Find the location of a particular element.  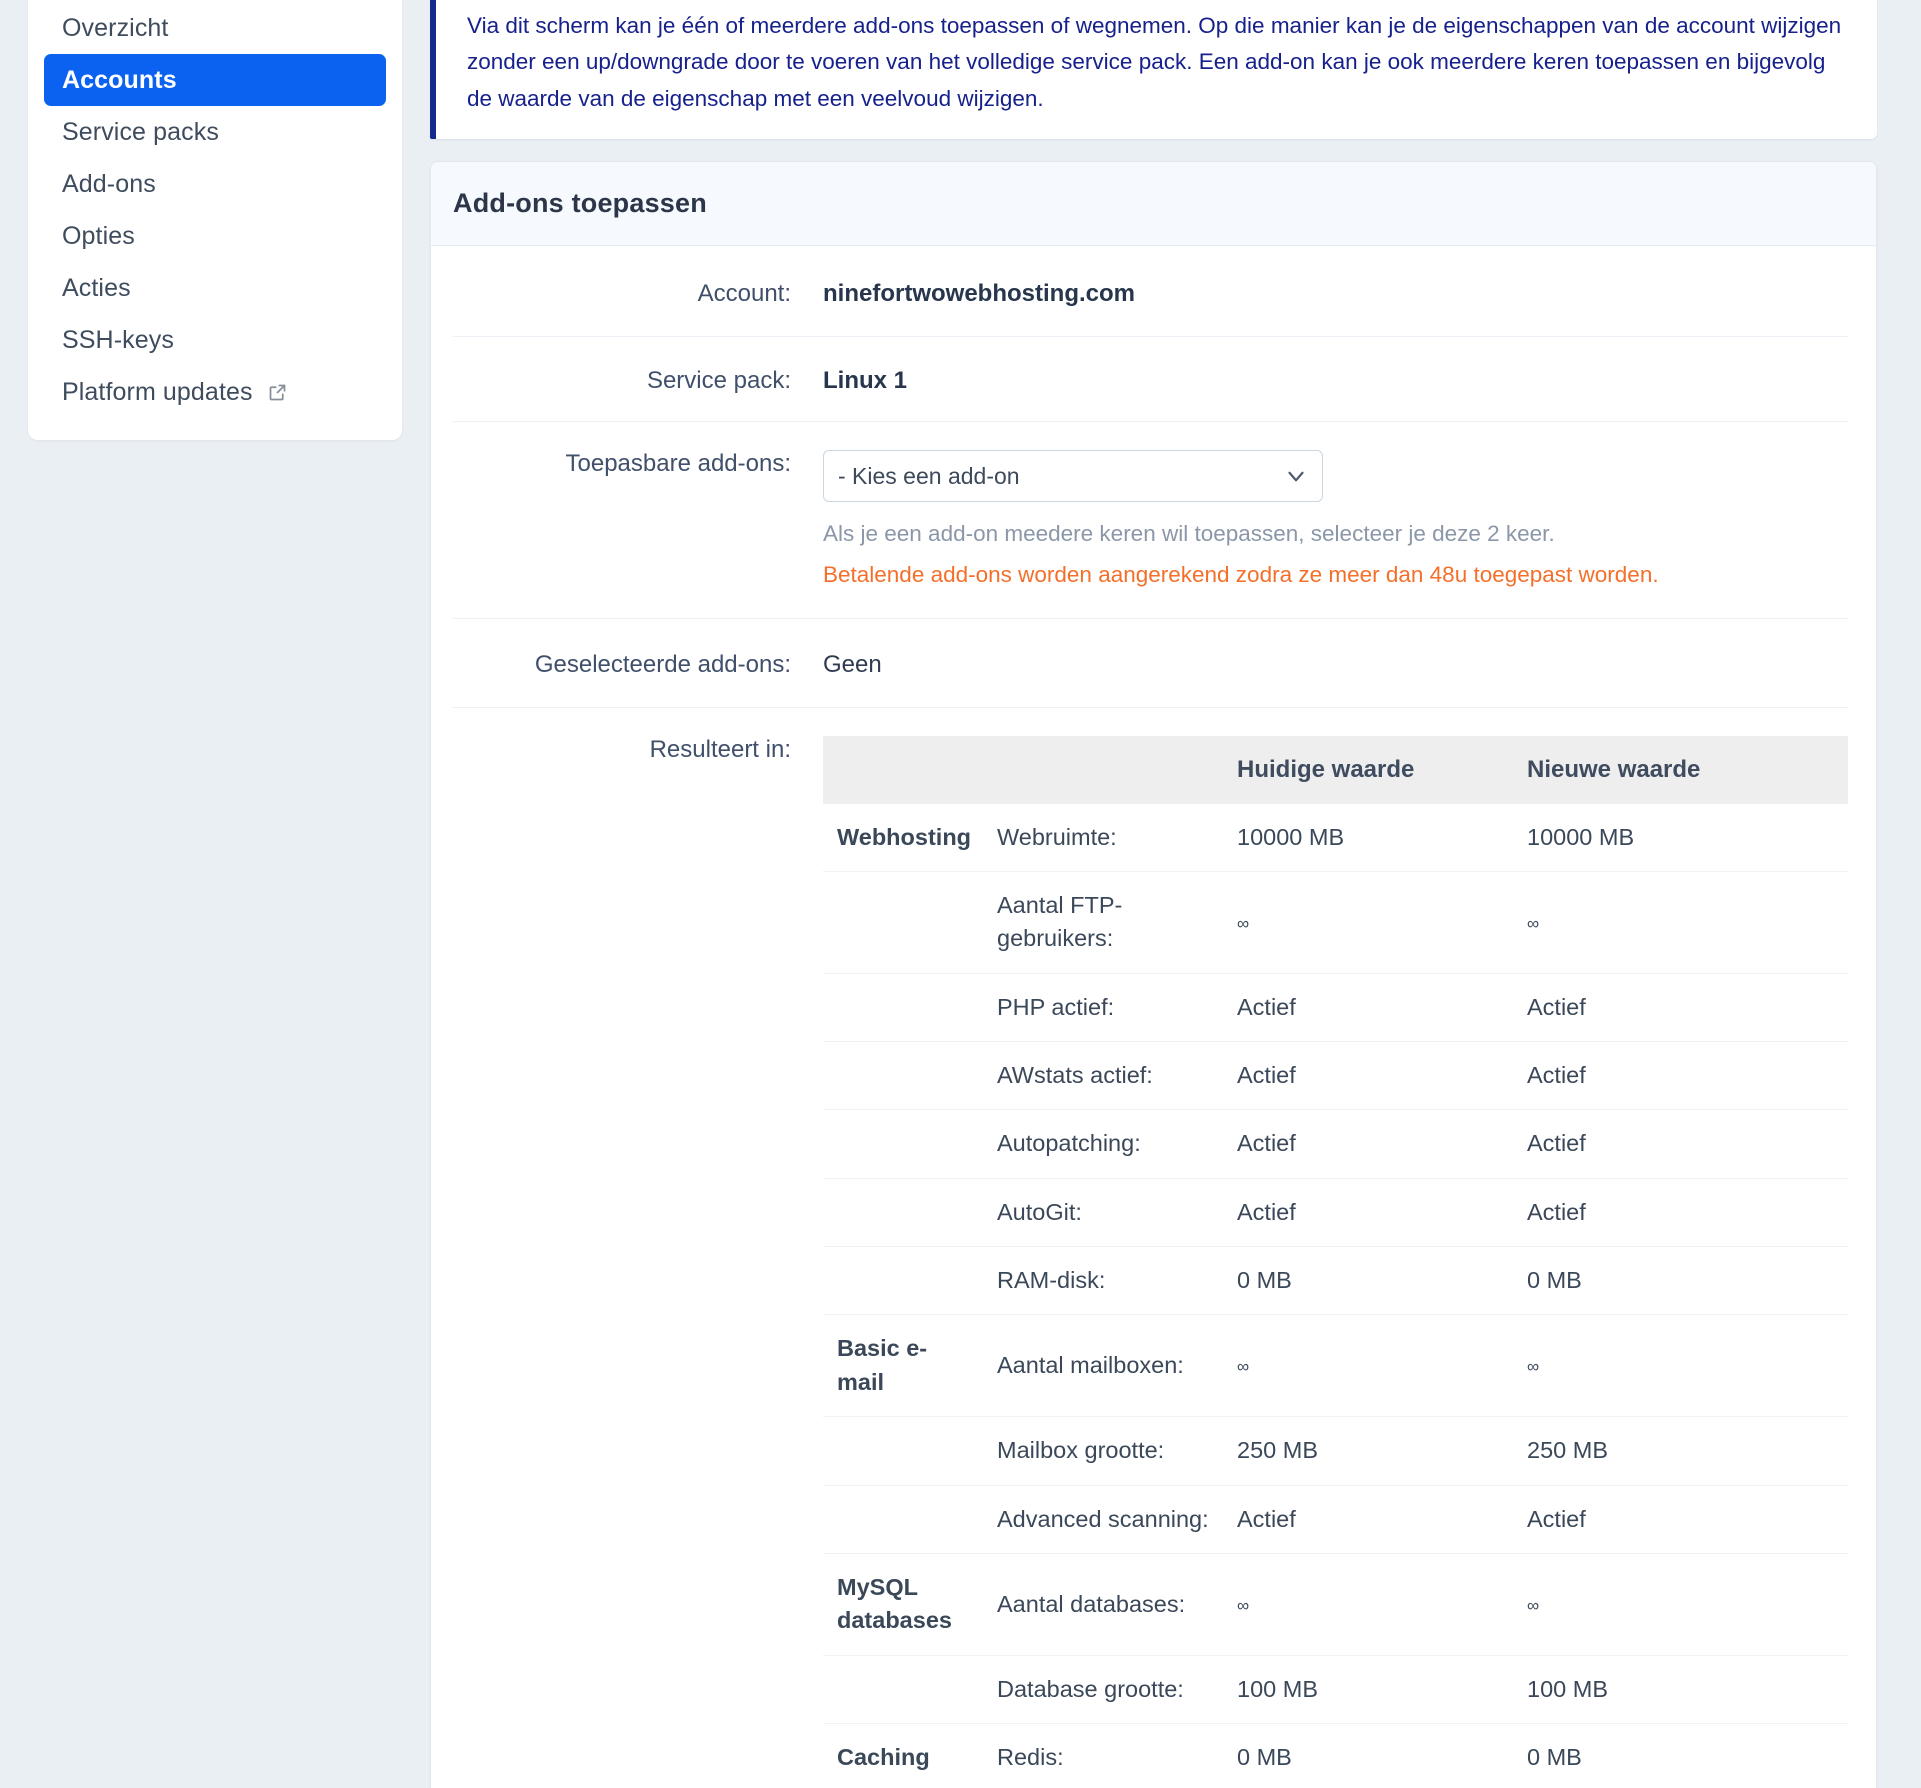

cell-property: Aantal databases: is located at coordinates (1103, 1604).